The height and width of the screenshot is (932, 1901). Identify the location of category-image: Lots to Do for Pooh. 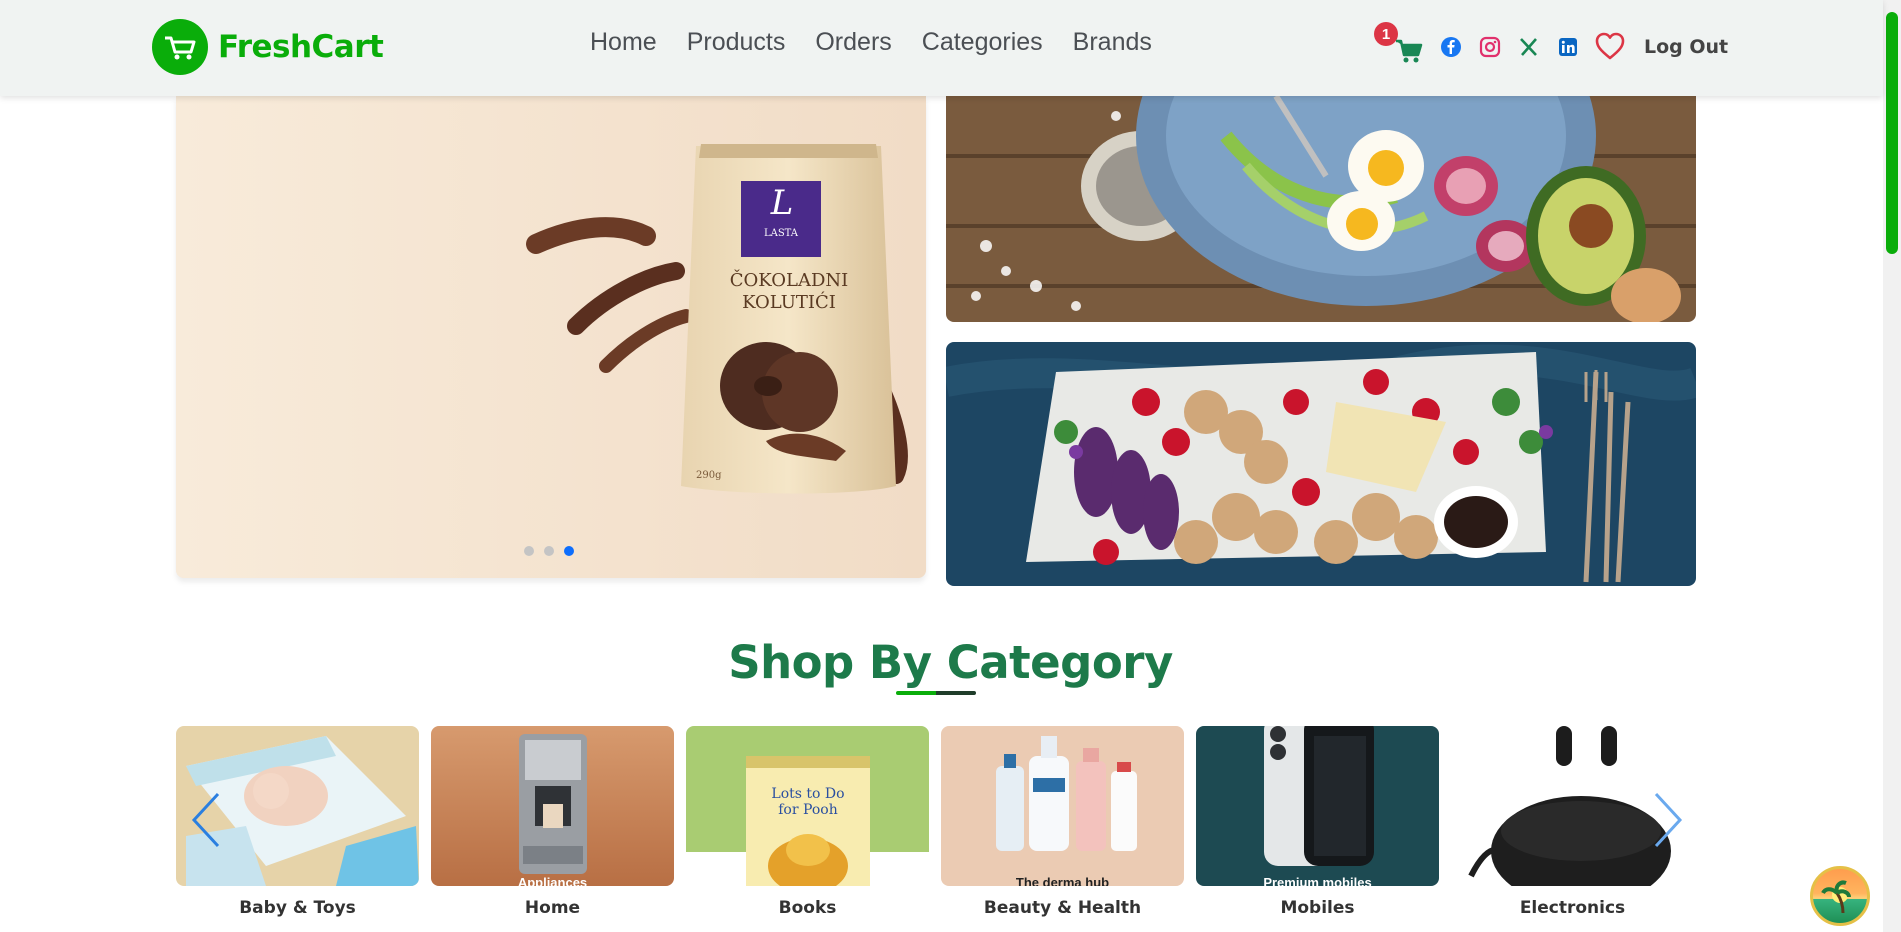
(807, 806).